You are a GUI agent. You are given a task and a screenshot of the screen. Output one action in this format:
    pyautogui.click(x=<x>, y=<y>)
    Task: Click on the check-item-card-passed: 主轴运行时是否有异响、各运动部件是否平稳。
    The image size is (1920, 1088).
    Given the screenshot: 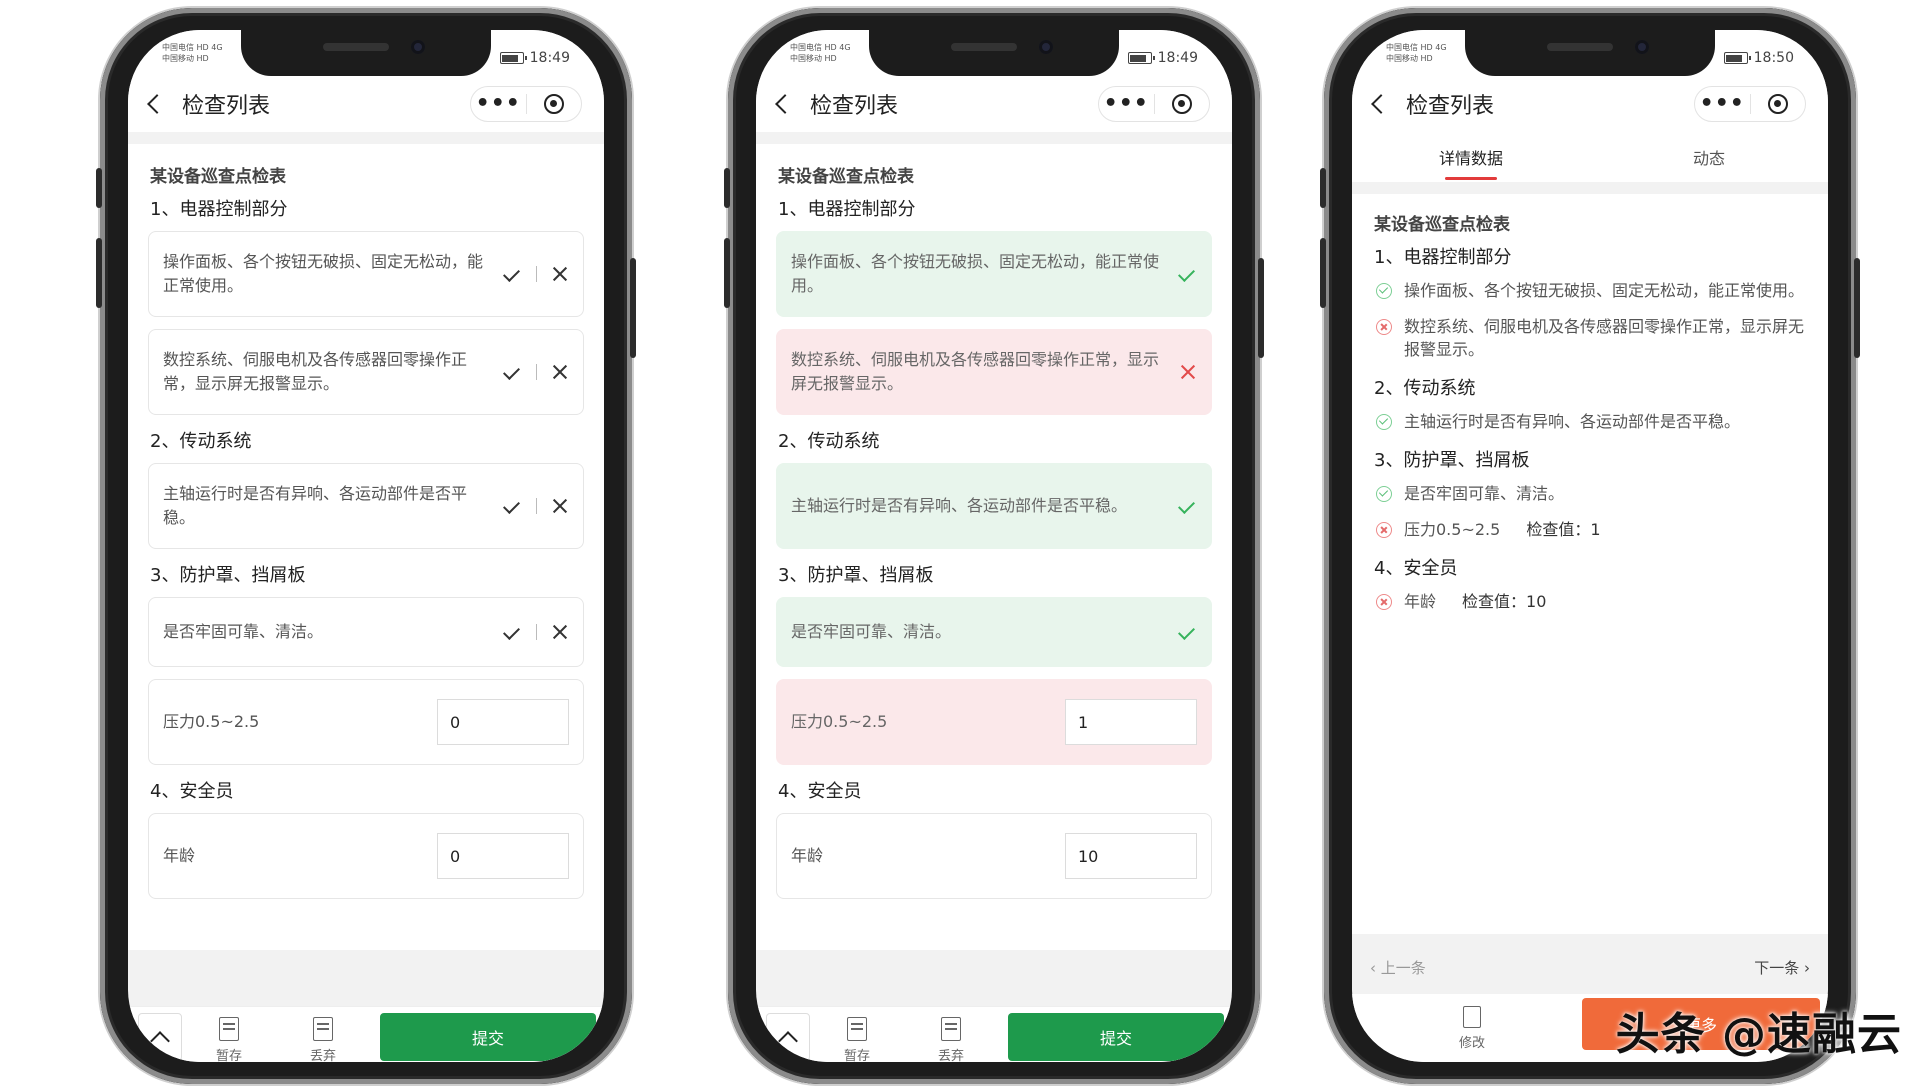 What is the action you would take?
    pyautogui.click(x=994, y=506)
    